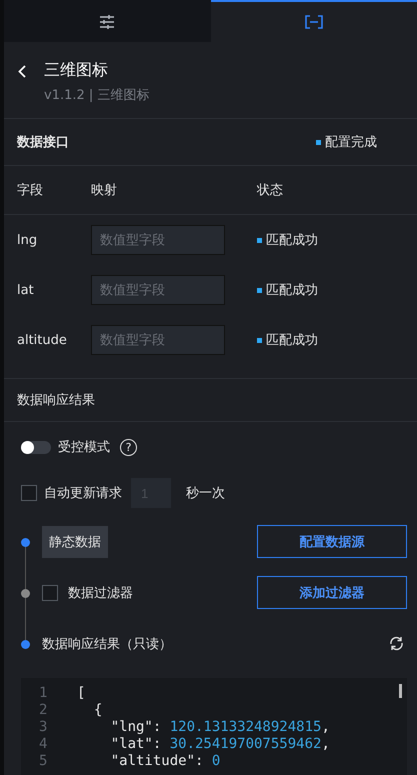 The width and height of the screenshot is (417, 775). I want to click on status-text: 配置完成, so click(346, 142).